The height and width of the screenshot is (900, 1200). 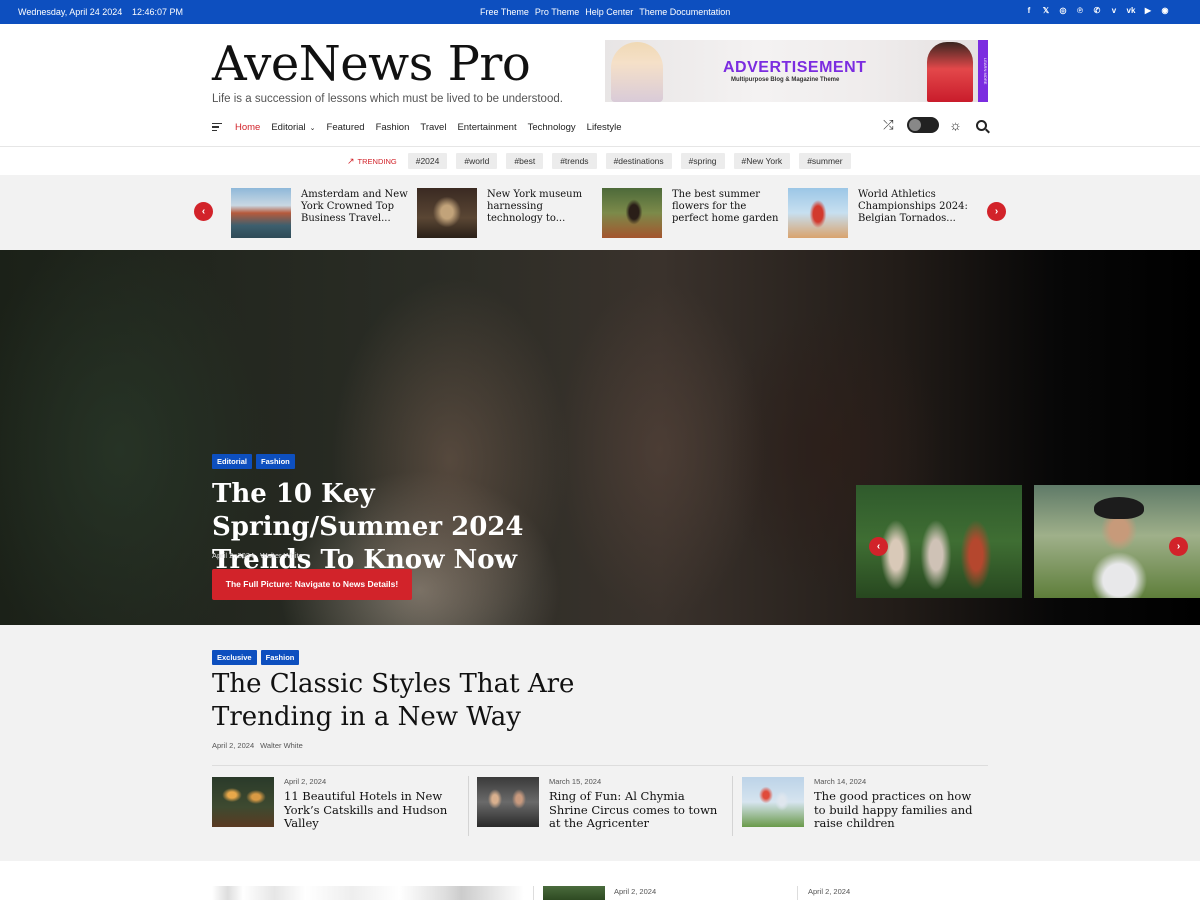 I want to click on chevron-down-icon: ⌄, so click(x=312, y=128).